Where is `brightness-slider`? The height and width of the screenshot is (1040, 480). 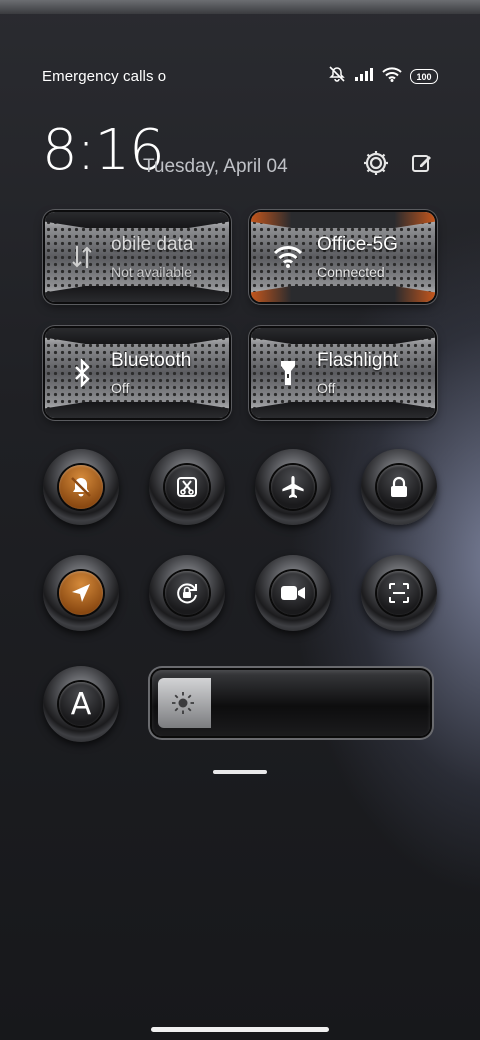
brightness-slider is located at coordinates (291, 703).